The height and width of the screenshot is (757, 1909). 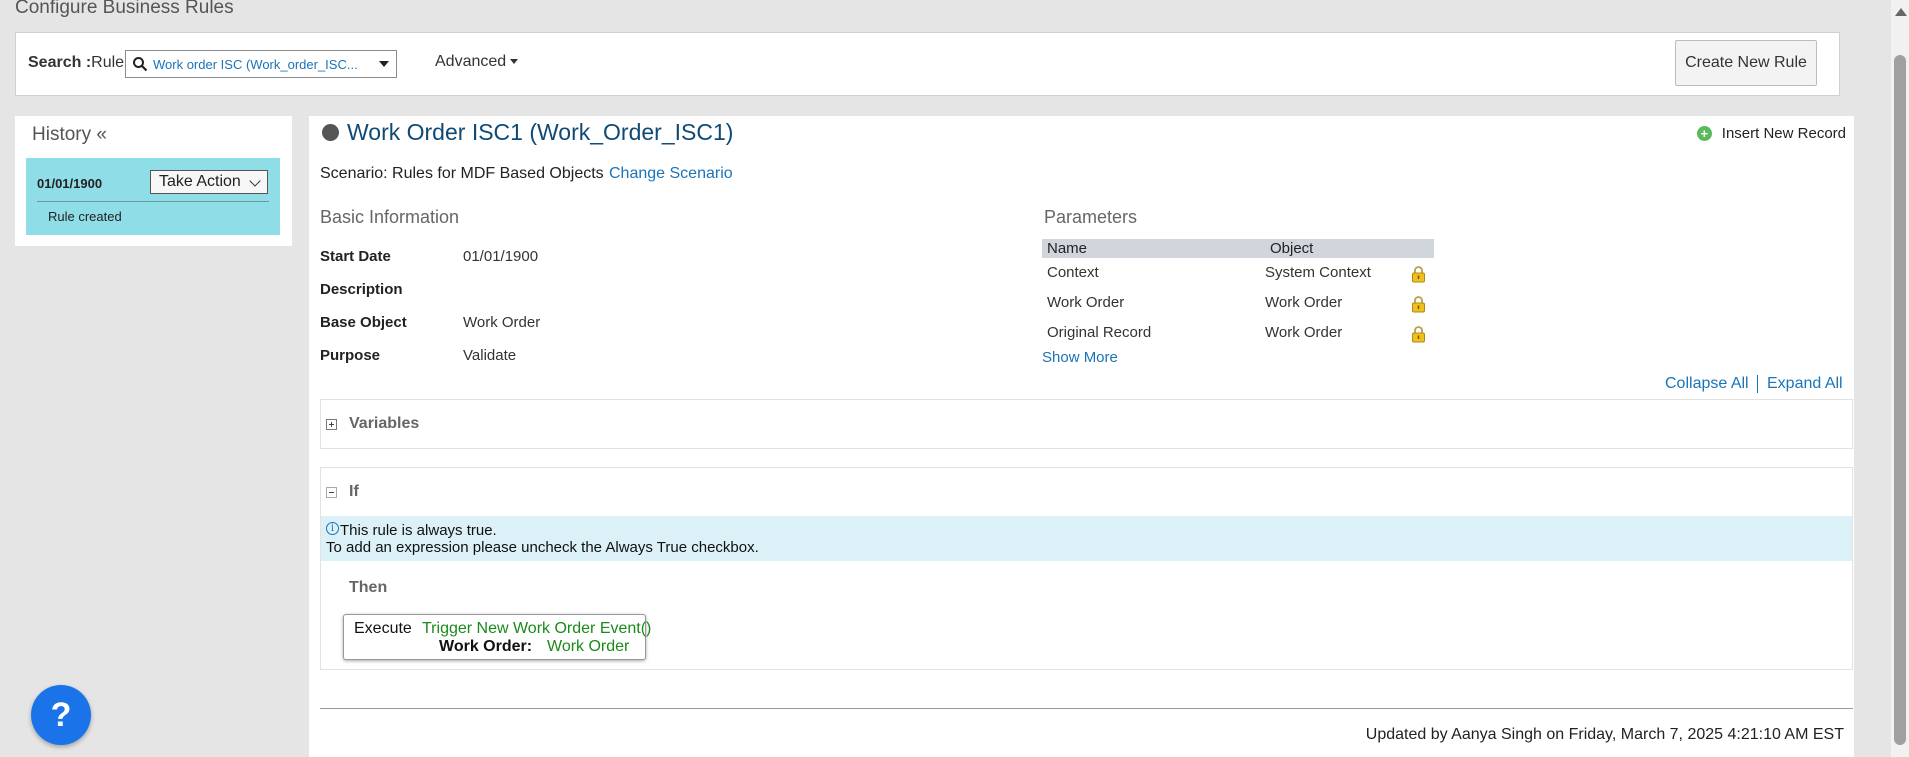 I want to click on link-separator, so click(x=1757, y=384).